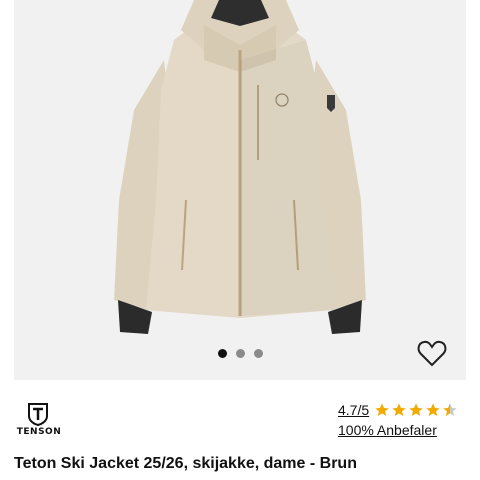 The image size is (480, 480). I want to click on wishlist-button, so click(432, 353).